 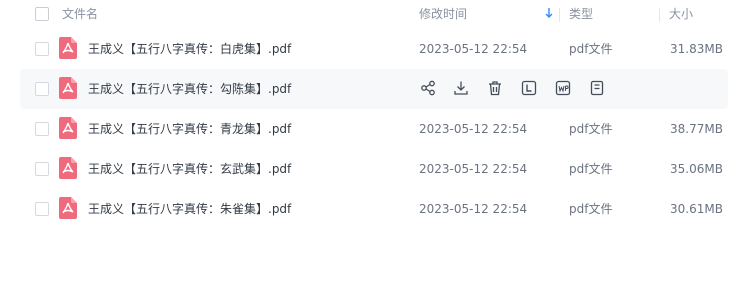 I want to click on lock-icon, so click(x=529, y=88).